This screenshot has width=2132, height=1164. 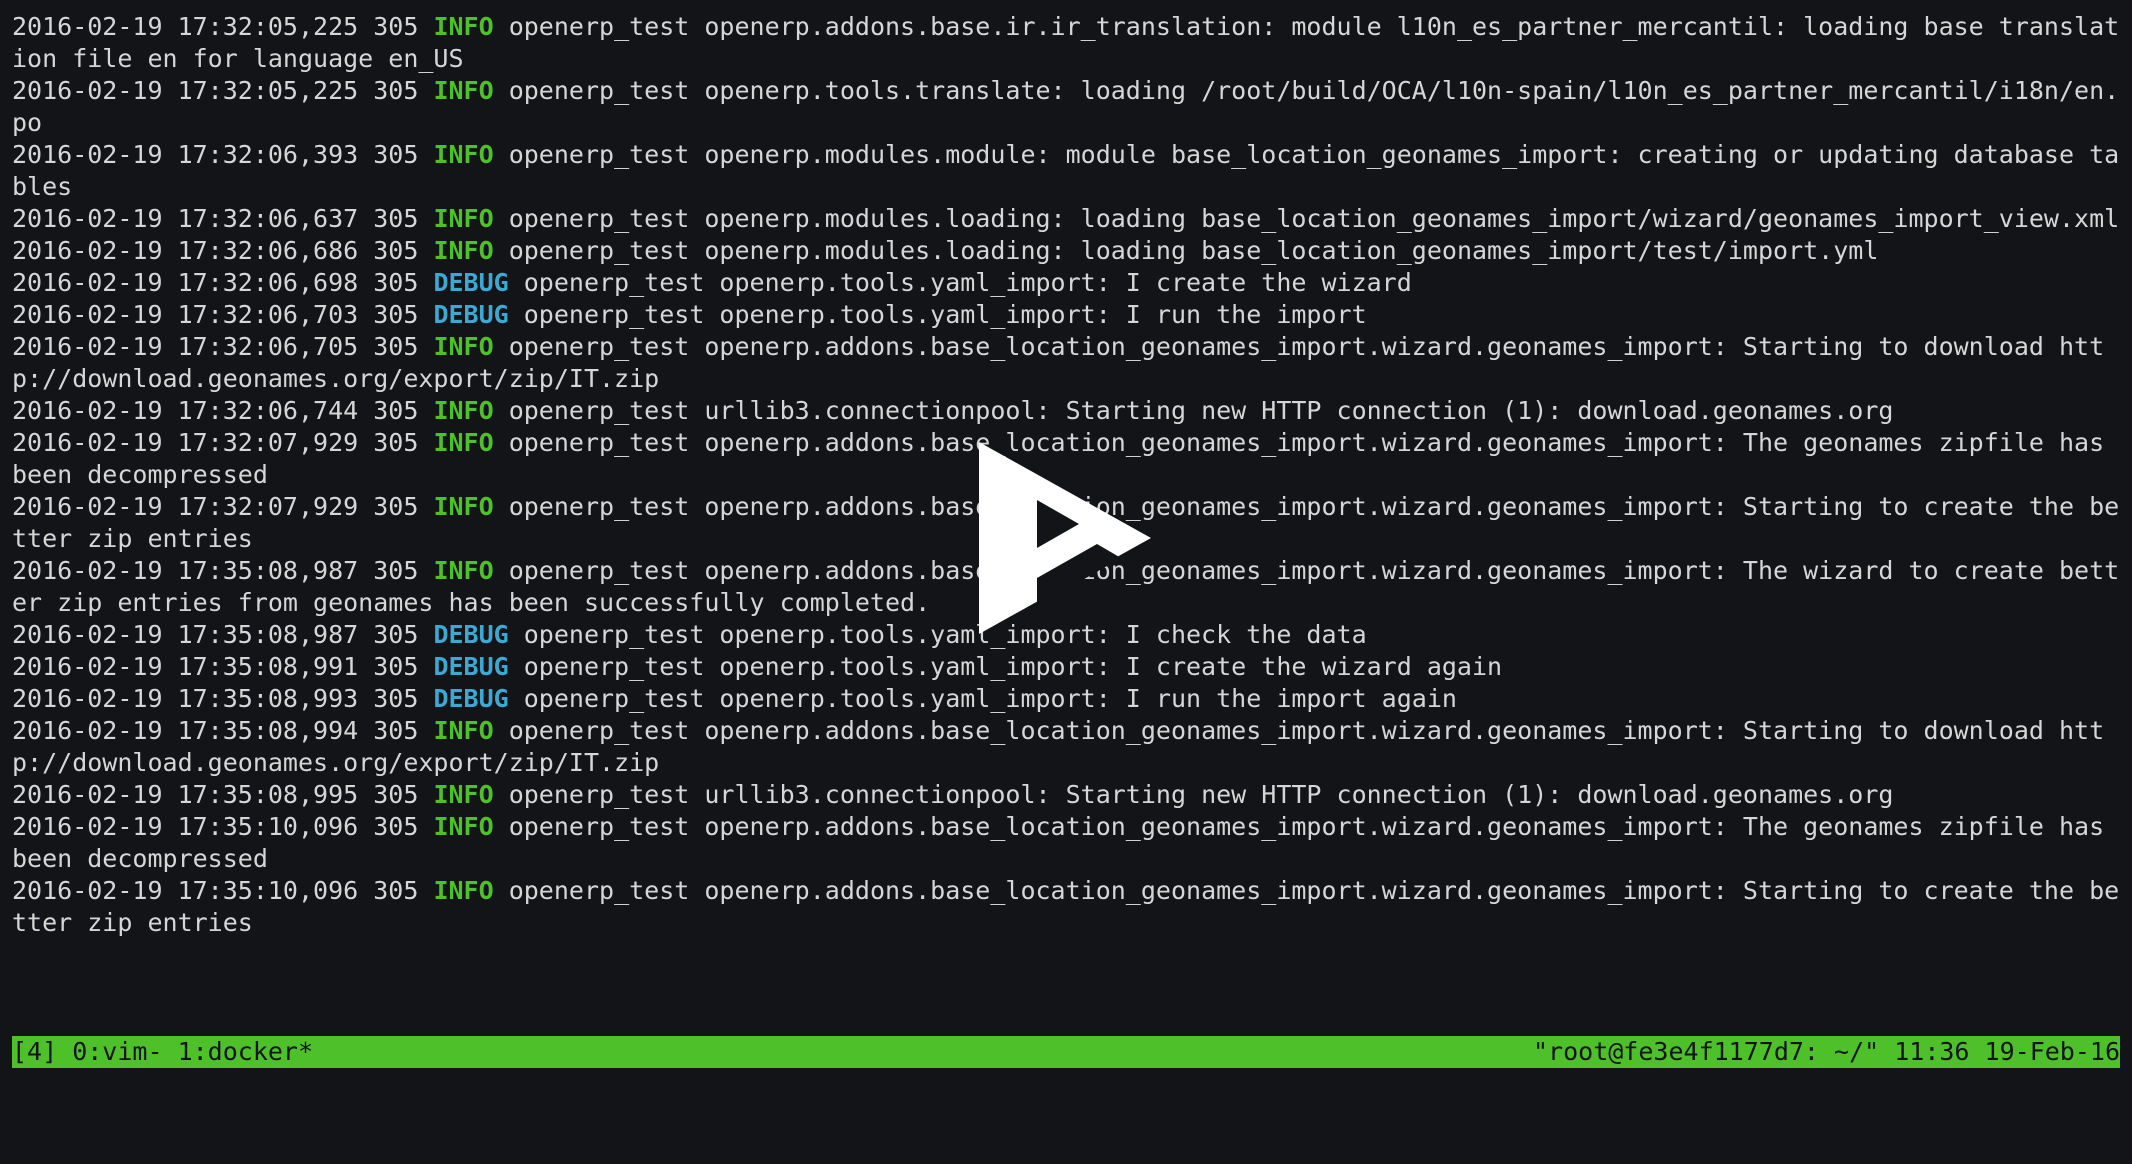 What do you see at coordinates (223, 730) in the screenshot?
I see `log-timestamp: 2016-02-19 17:35:08,994 305` at bounding box center [223, 730].